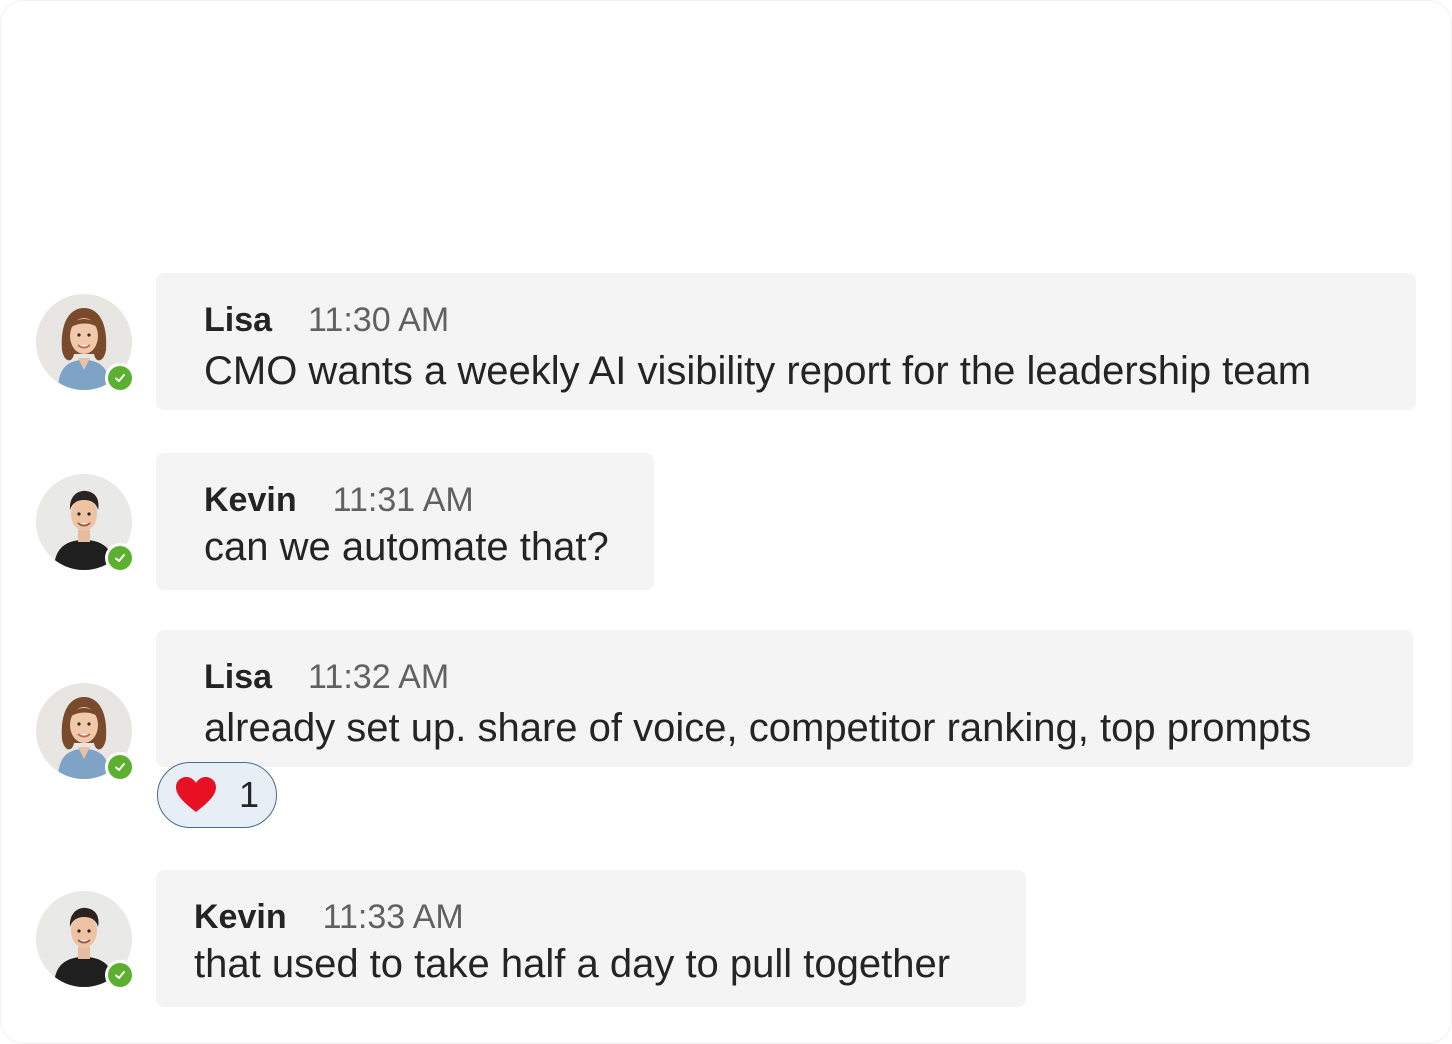 Image resolution: width=1452 pixels, height=1044 pixels. What do you see at coordinates (393, 917) in the screenshot?
I see `message-timestamp: 11:33 AM` at bounding box center [393, 917].